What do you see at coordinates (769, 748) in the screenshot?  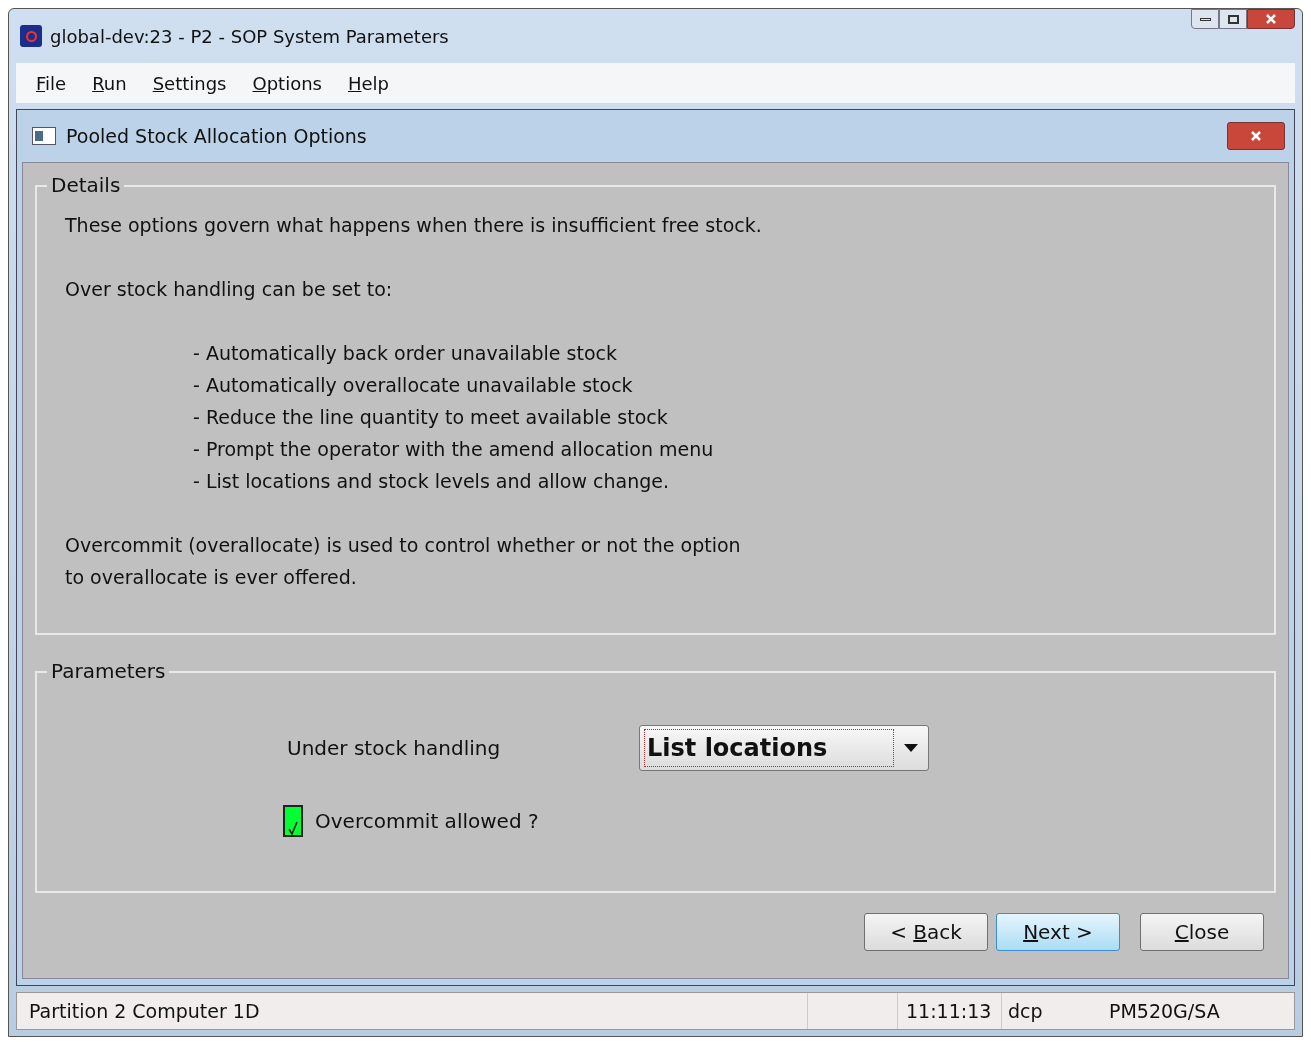 I see `dropdown-value: List locations` at bounding box center [769, 748].